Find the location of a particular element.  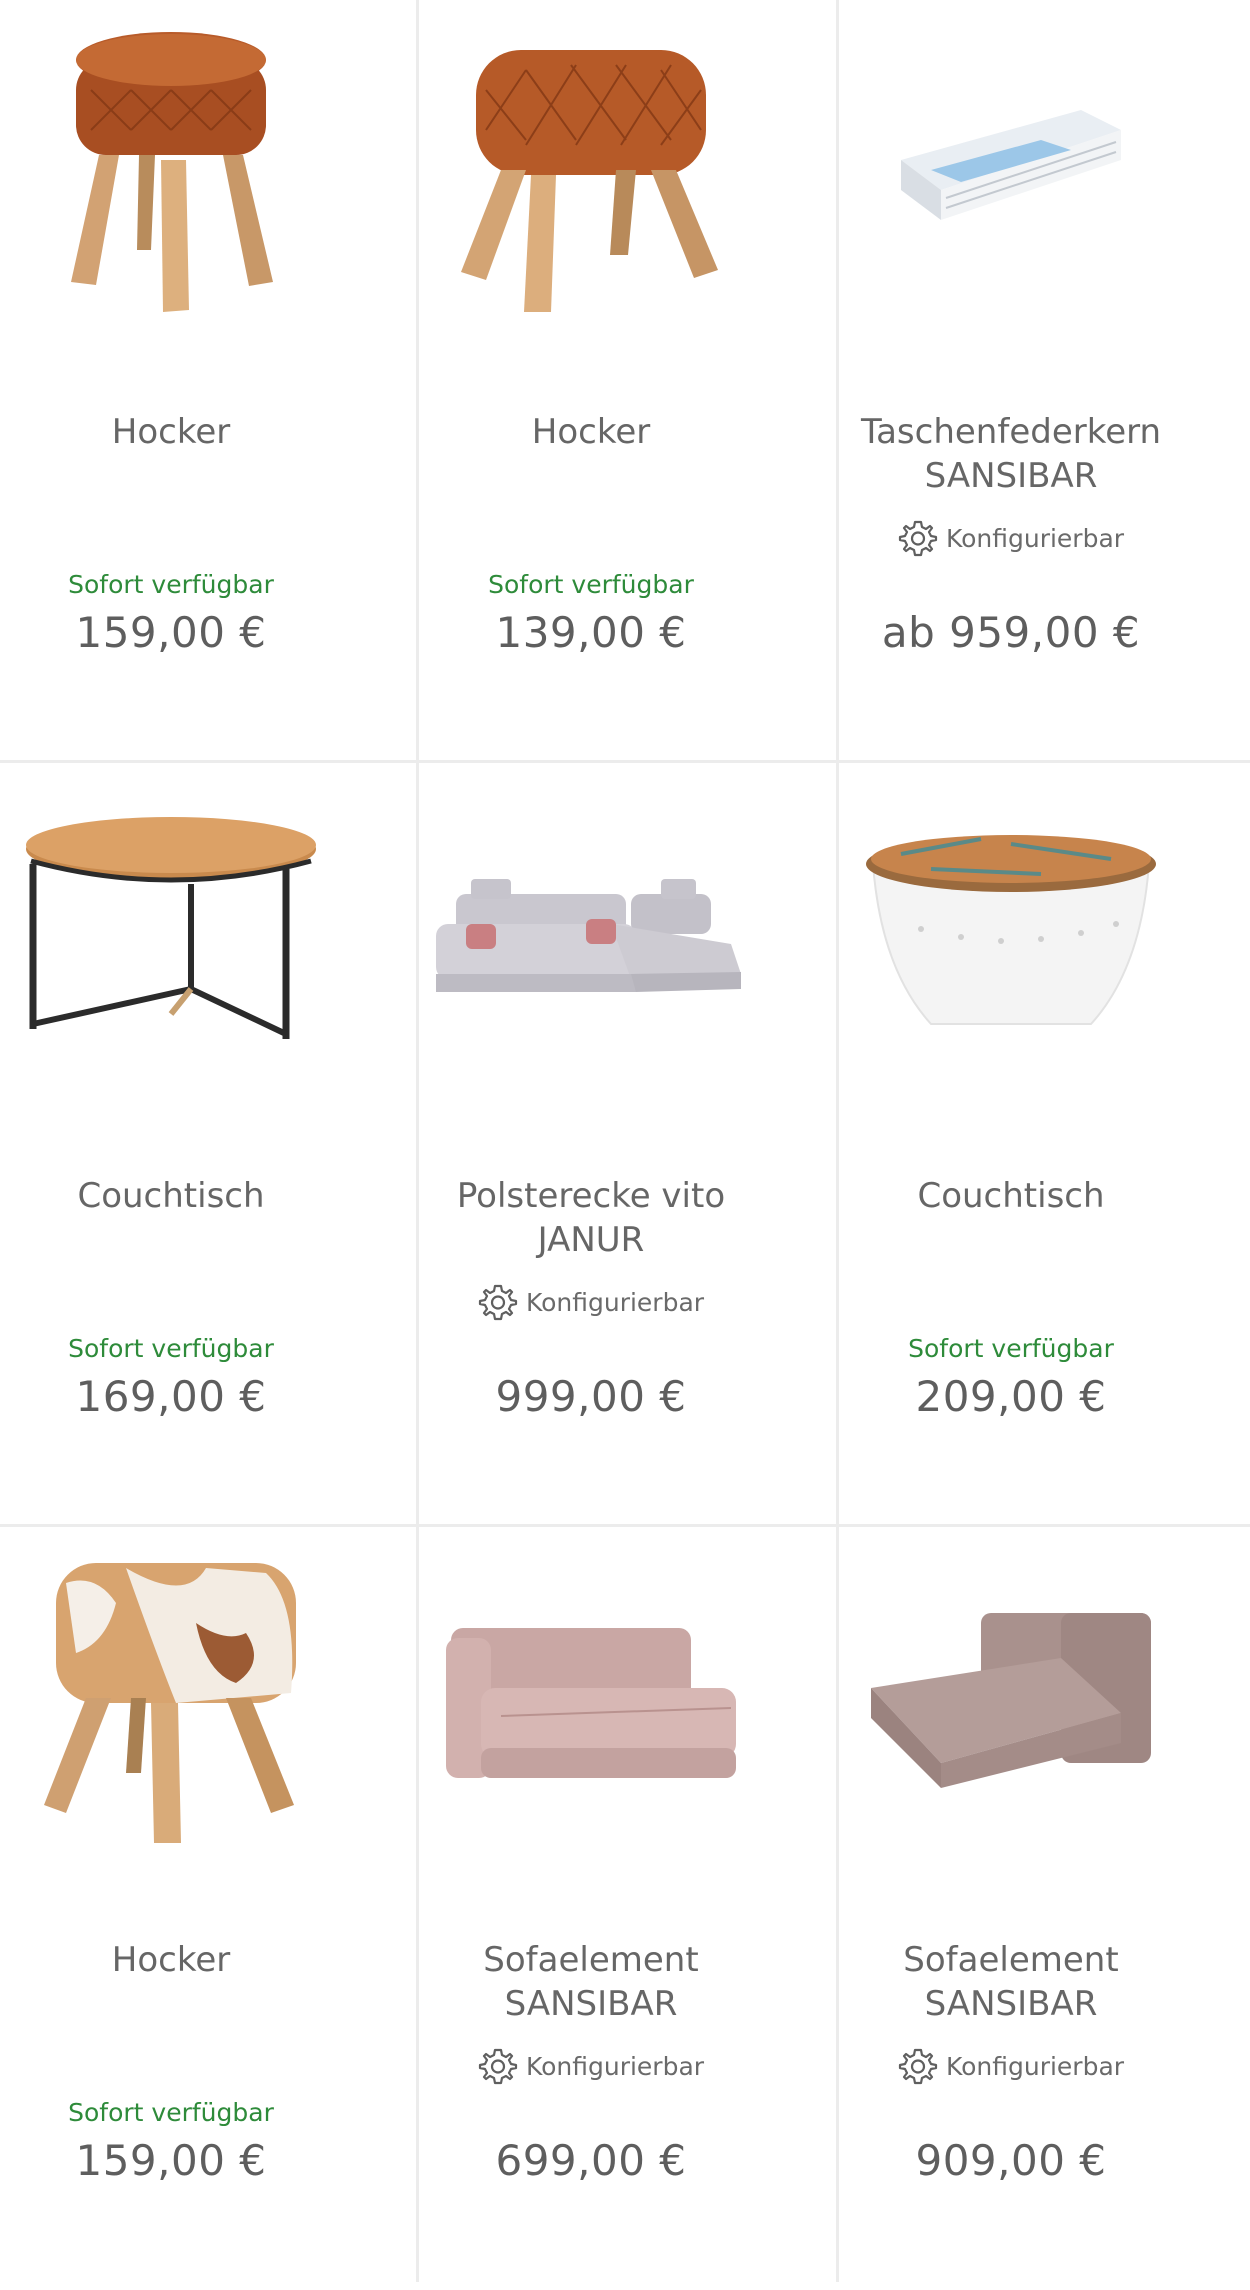

product-price: 699,00 € is located at coordinates (591, 2160).